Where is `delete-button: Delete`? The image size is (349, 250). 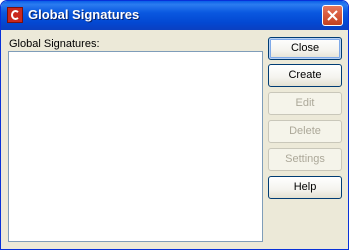 delete-button: Delete is located at coordinates (305, 131).